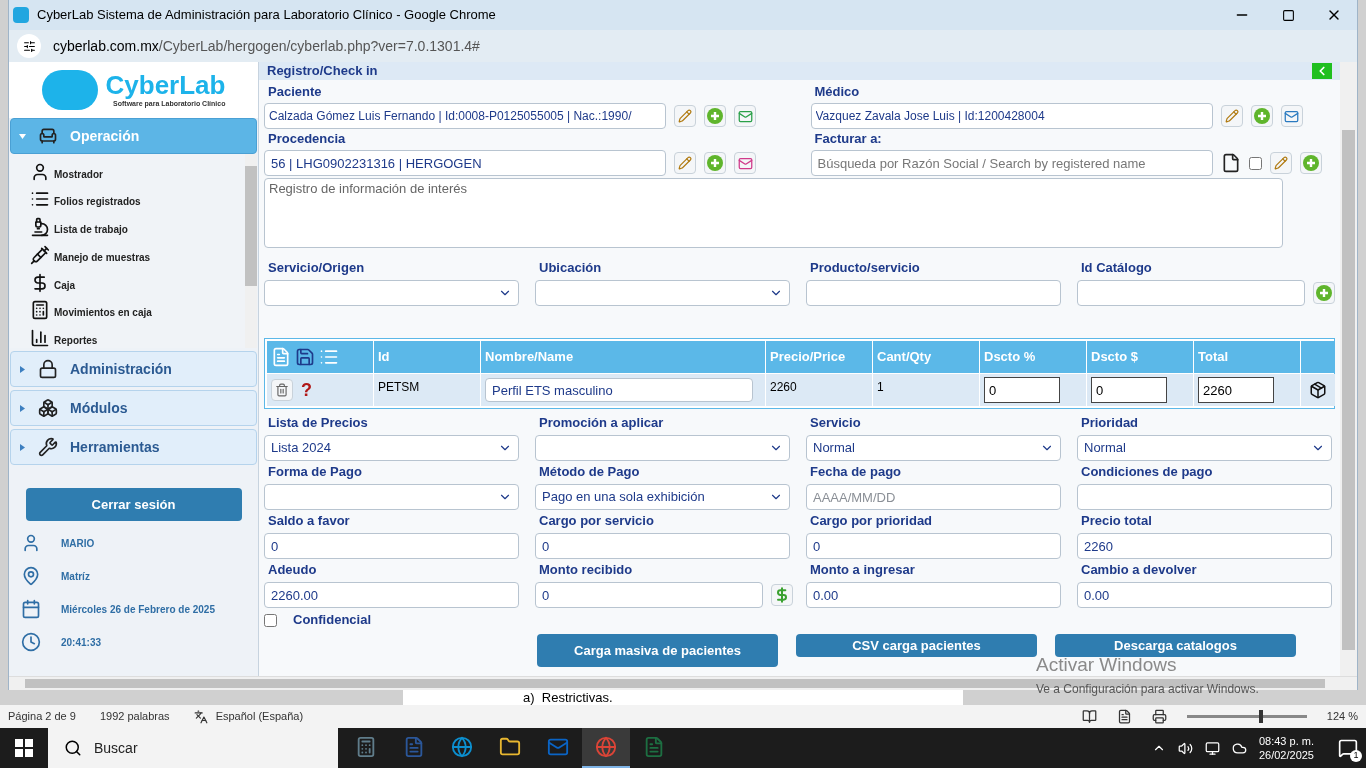 Image resolution: width=1366 pixels, height=768 pixels. Describe the element at coordinates (1288, 15) in the screenshot. I see `maximize-icon` at that location.